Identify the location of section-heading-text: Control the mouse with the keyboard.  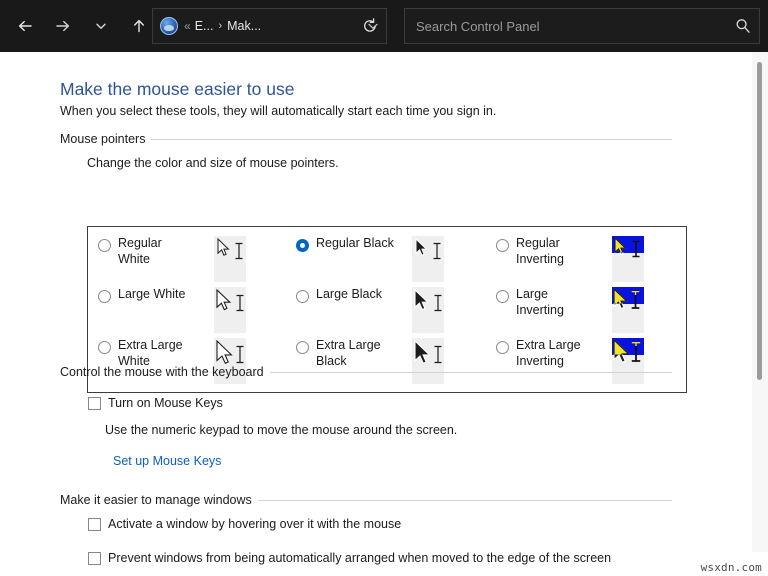
(162, 372).